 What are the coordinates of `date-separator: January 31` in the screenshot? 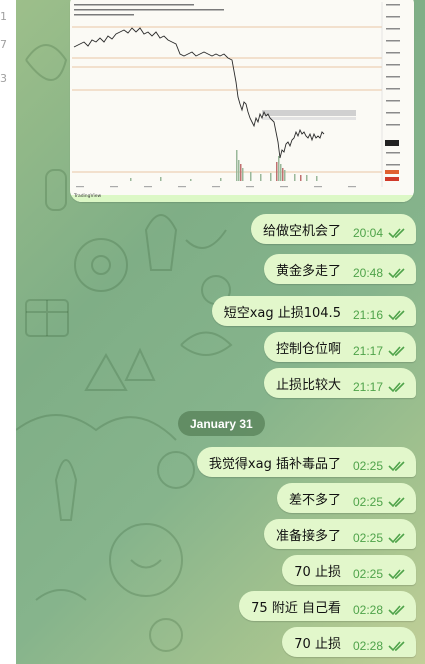 It's located at (221, 423).